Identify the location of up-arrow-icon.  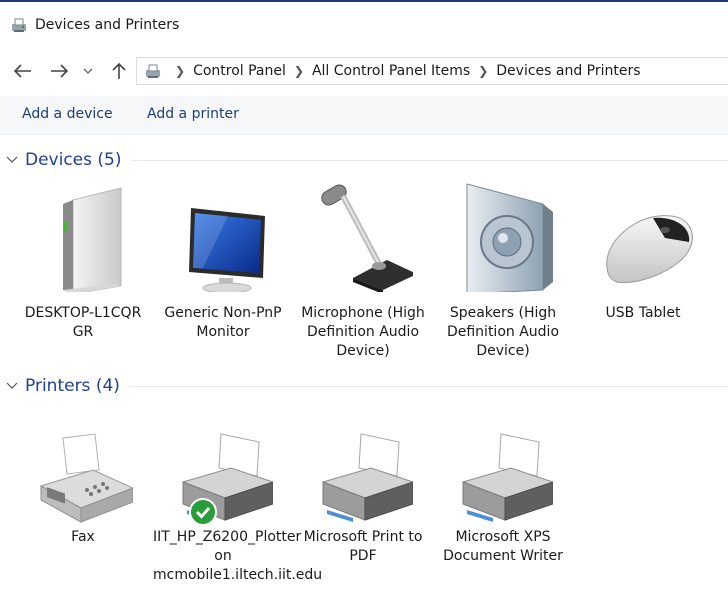
(119, 70).